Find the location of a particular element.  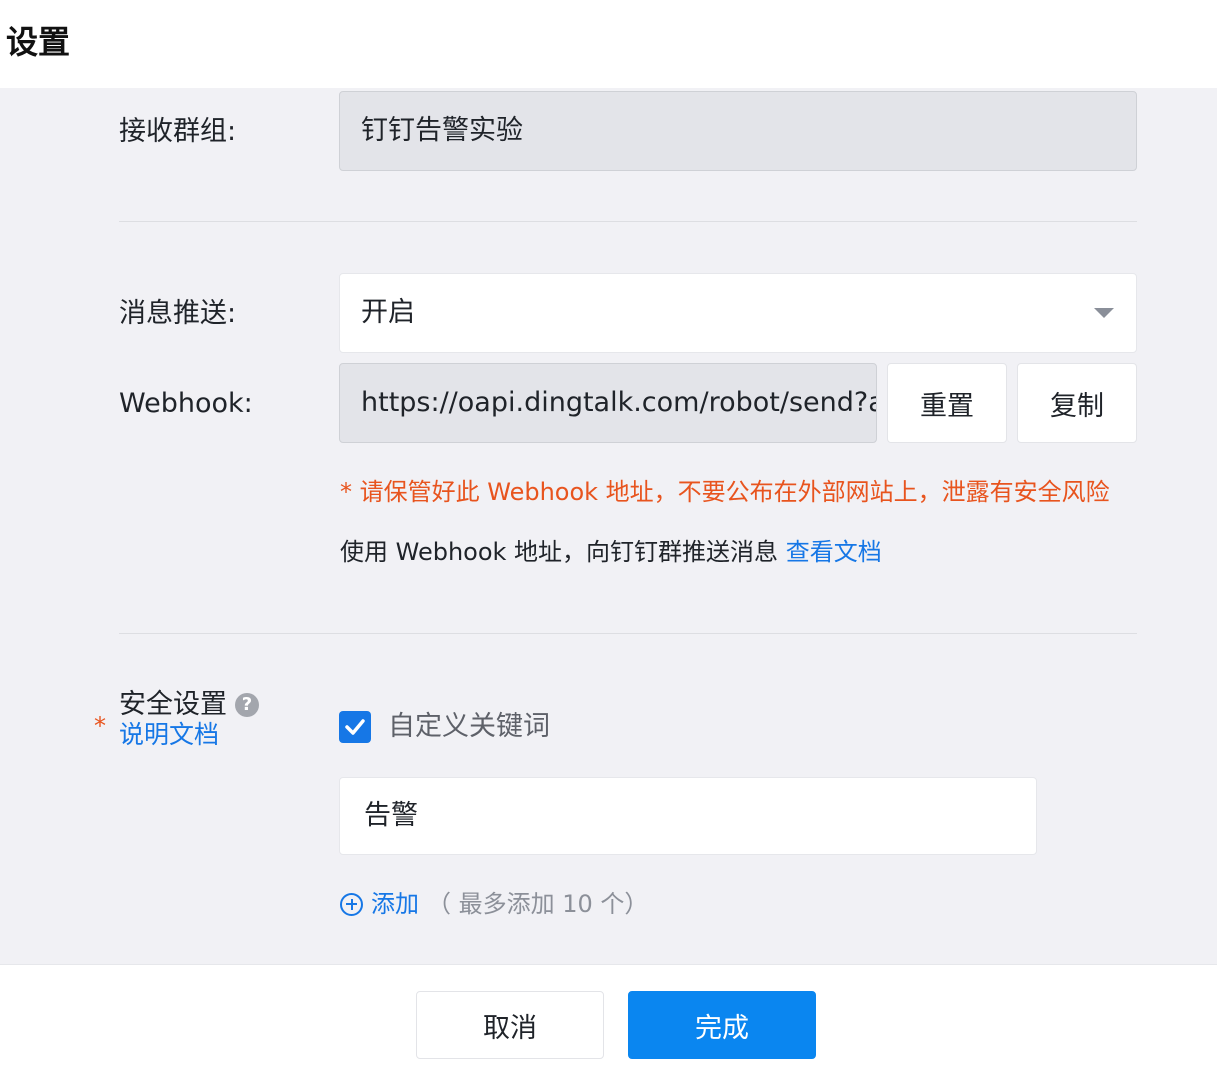

group-label: 接收群组: is located at coordinates (178, 131).